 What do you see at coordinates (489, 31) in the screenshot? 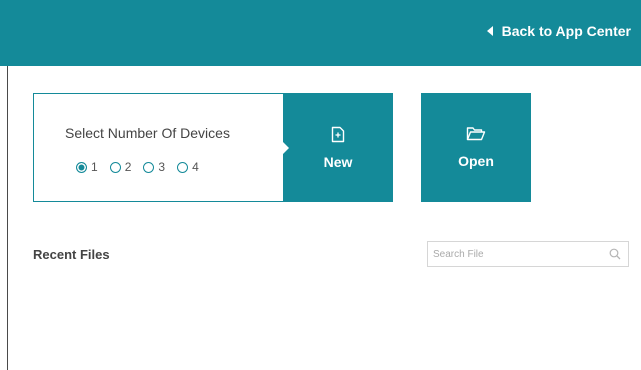
I see `caret-left-icon` at bounding box center [489, 31].